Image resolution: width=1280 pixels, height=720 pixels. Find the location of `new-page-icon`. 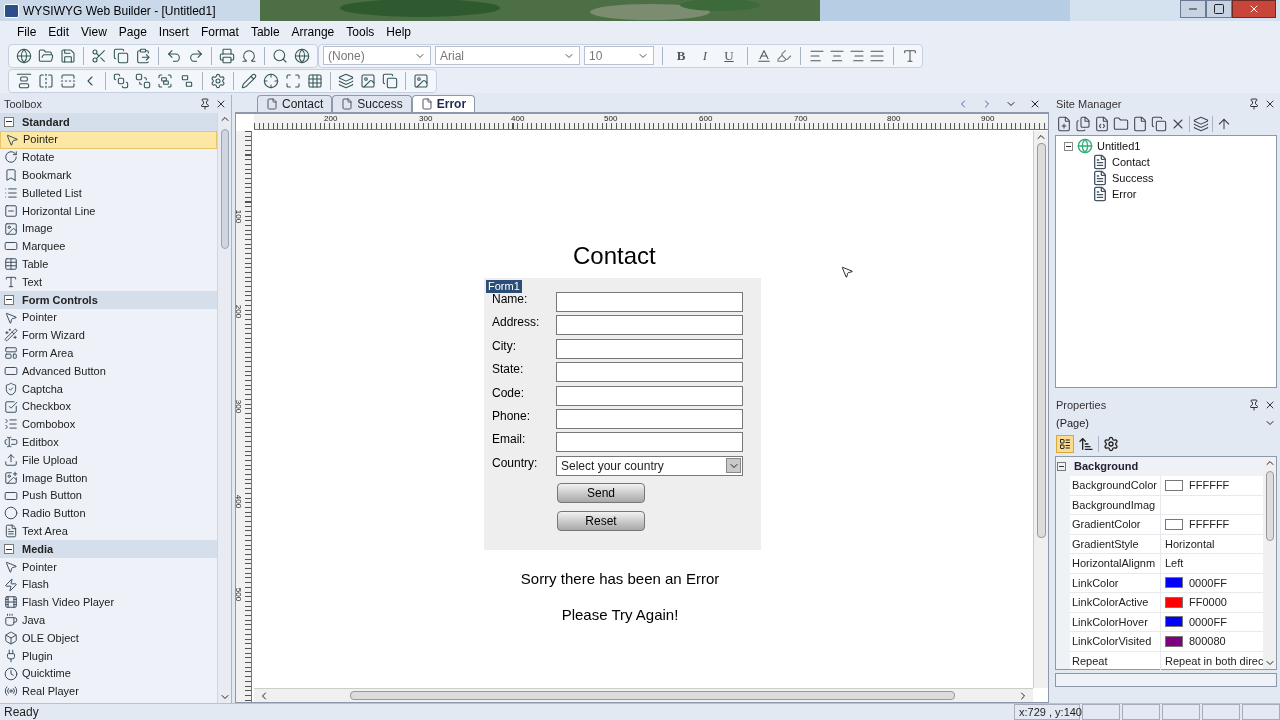

new-page-icon is located at coordinates (1064, 124).